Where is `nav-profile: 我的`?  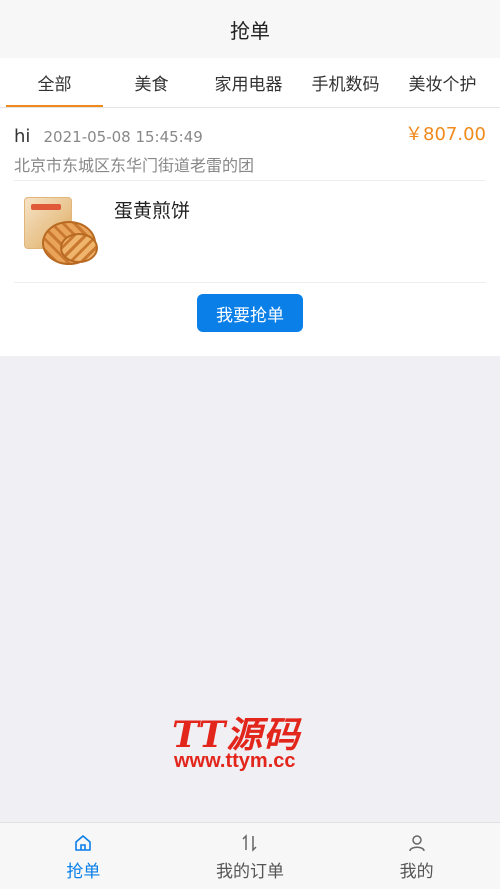 nav-profile: 我的 is located at coordinates (416, 856).